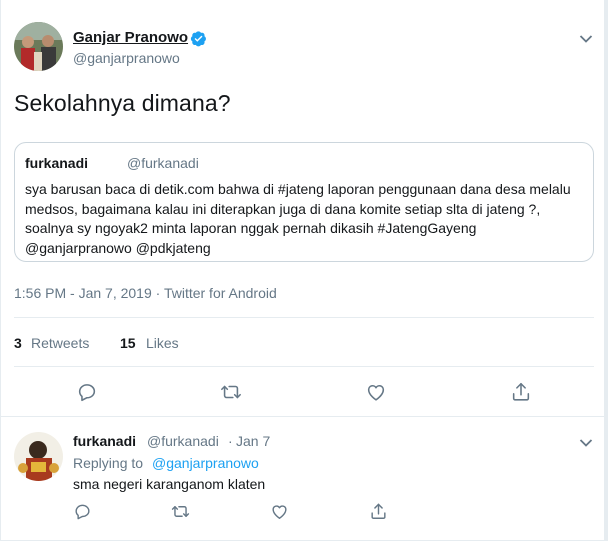 The image size is (608, 541). Describe the element at coordinates (60, 343) in the screenshot. I see `retweets-label: Retweets` at that location.